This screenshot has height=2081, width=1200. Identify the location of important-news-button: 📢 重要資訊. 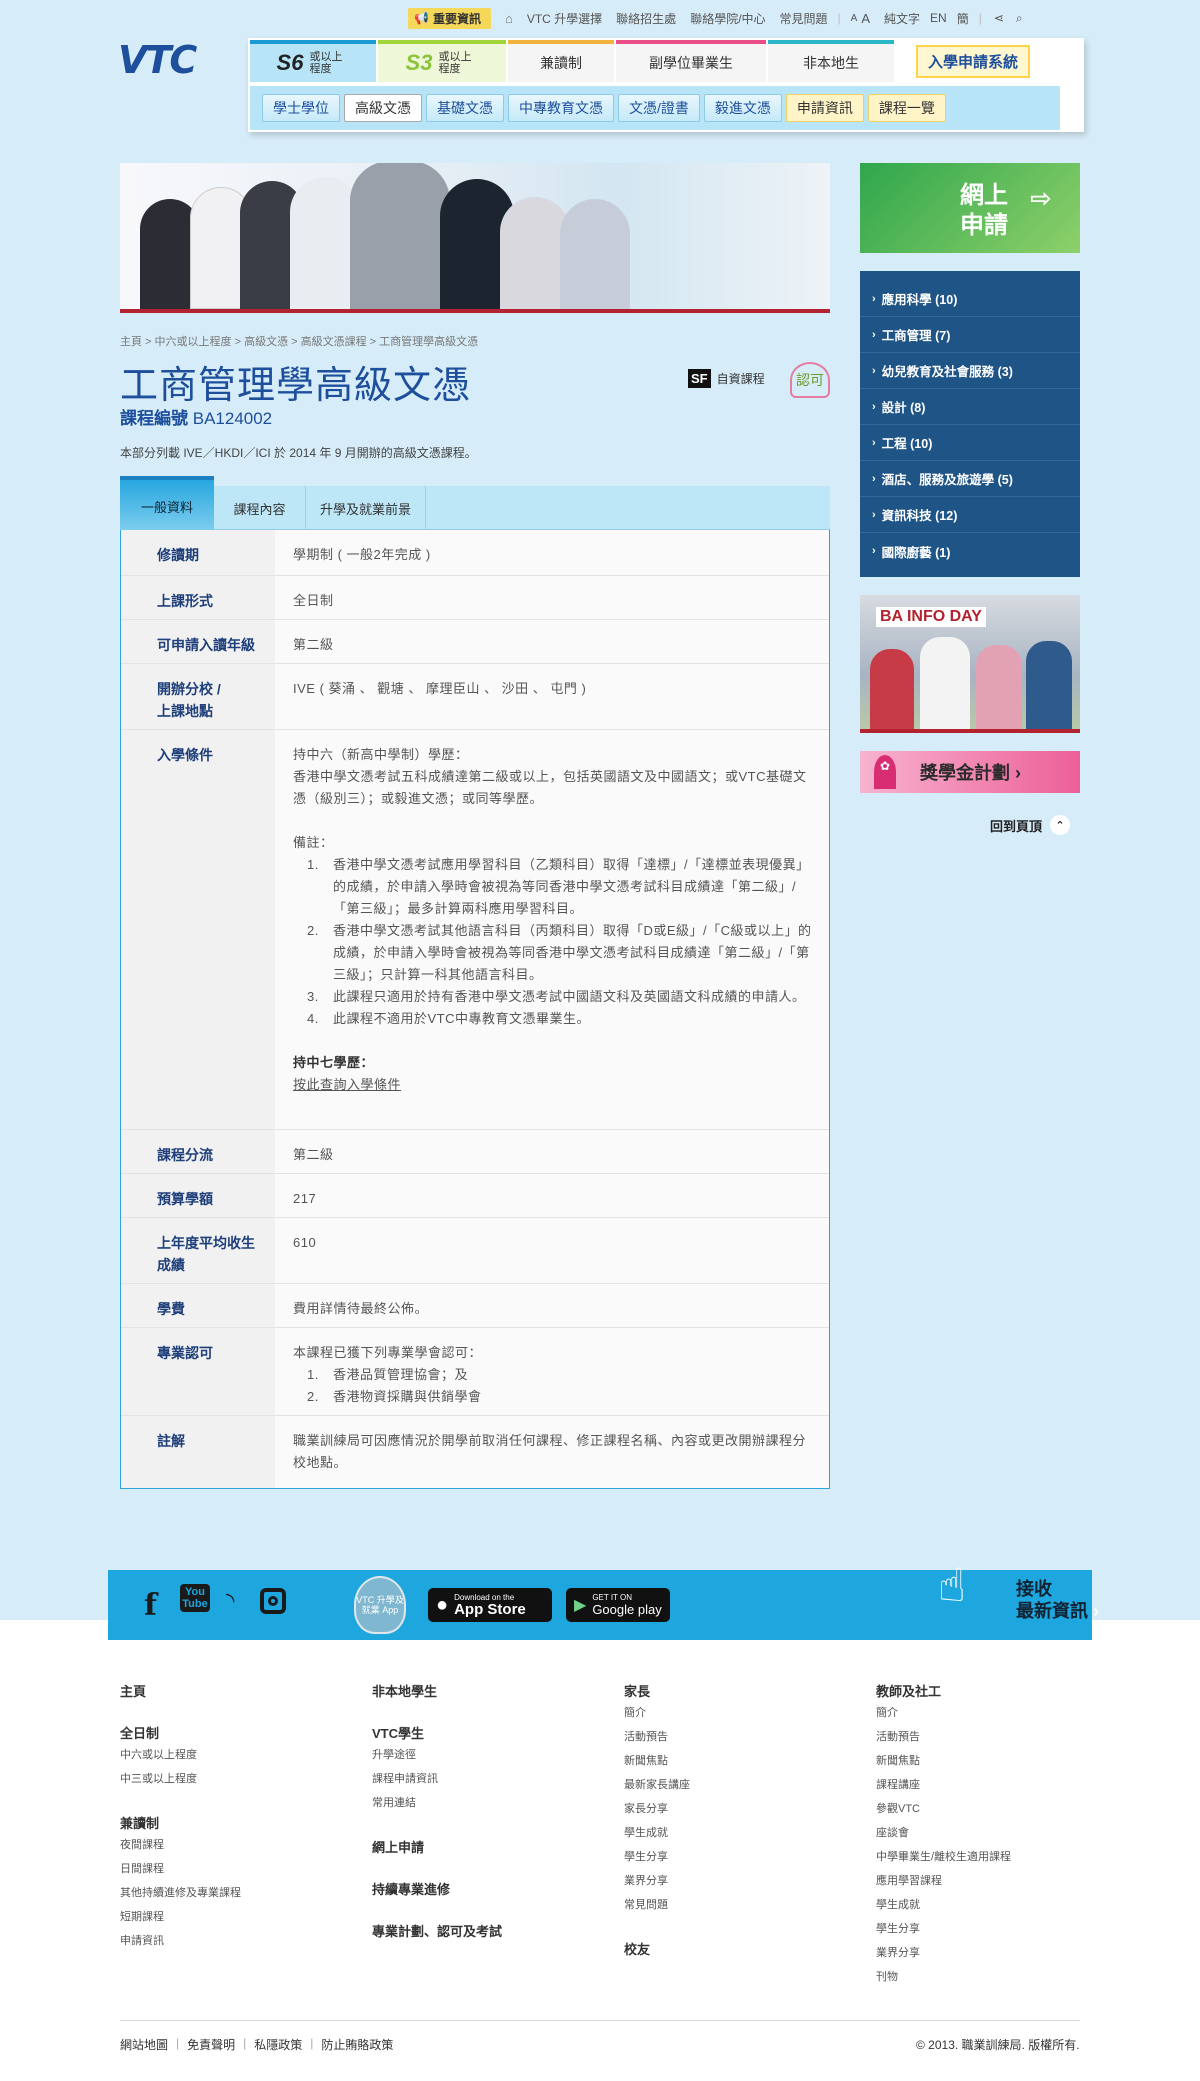
(449, 18).